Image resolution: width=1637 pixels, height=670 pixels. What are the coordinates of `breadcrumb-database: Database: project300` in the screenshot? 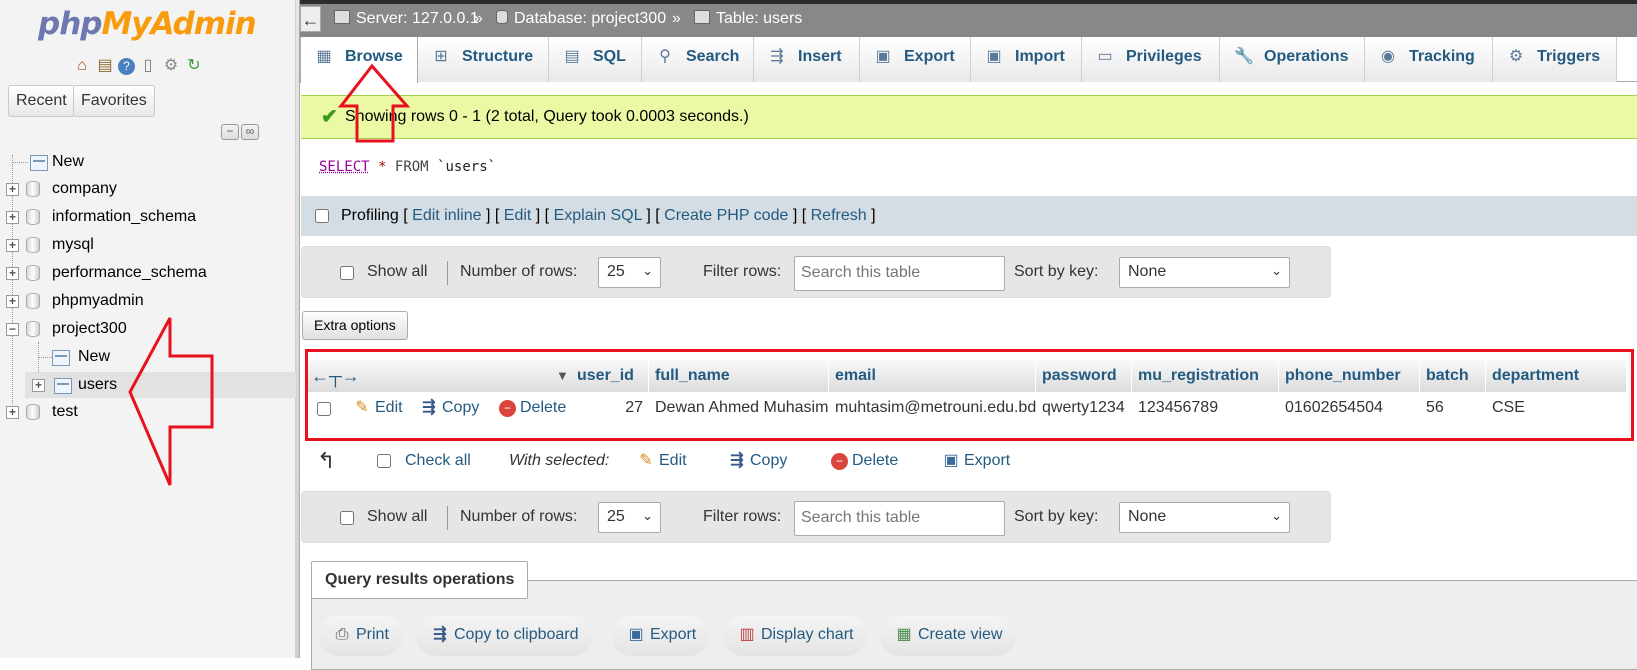 It's located at (581, 19).